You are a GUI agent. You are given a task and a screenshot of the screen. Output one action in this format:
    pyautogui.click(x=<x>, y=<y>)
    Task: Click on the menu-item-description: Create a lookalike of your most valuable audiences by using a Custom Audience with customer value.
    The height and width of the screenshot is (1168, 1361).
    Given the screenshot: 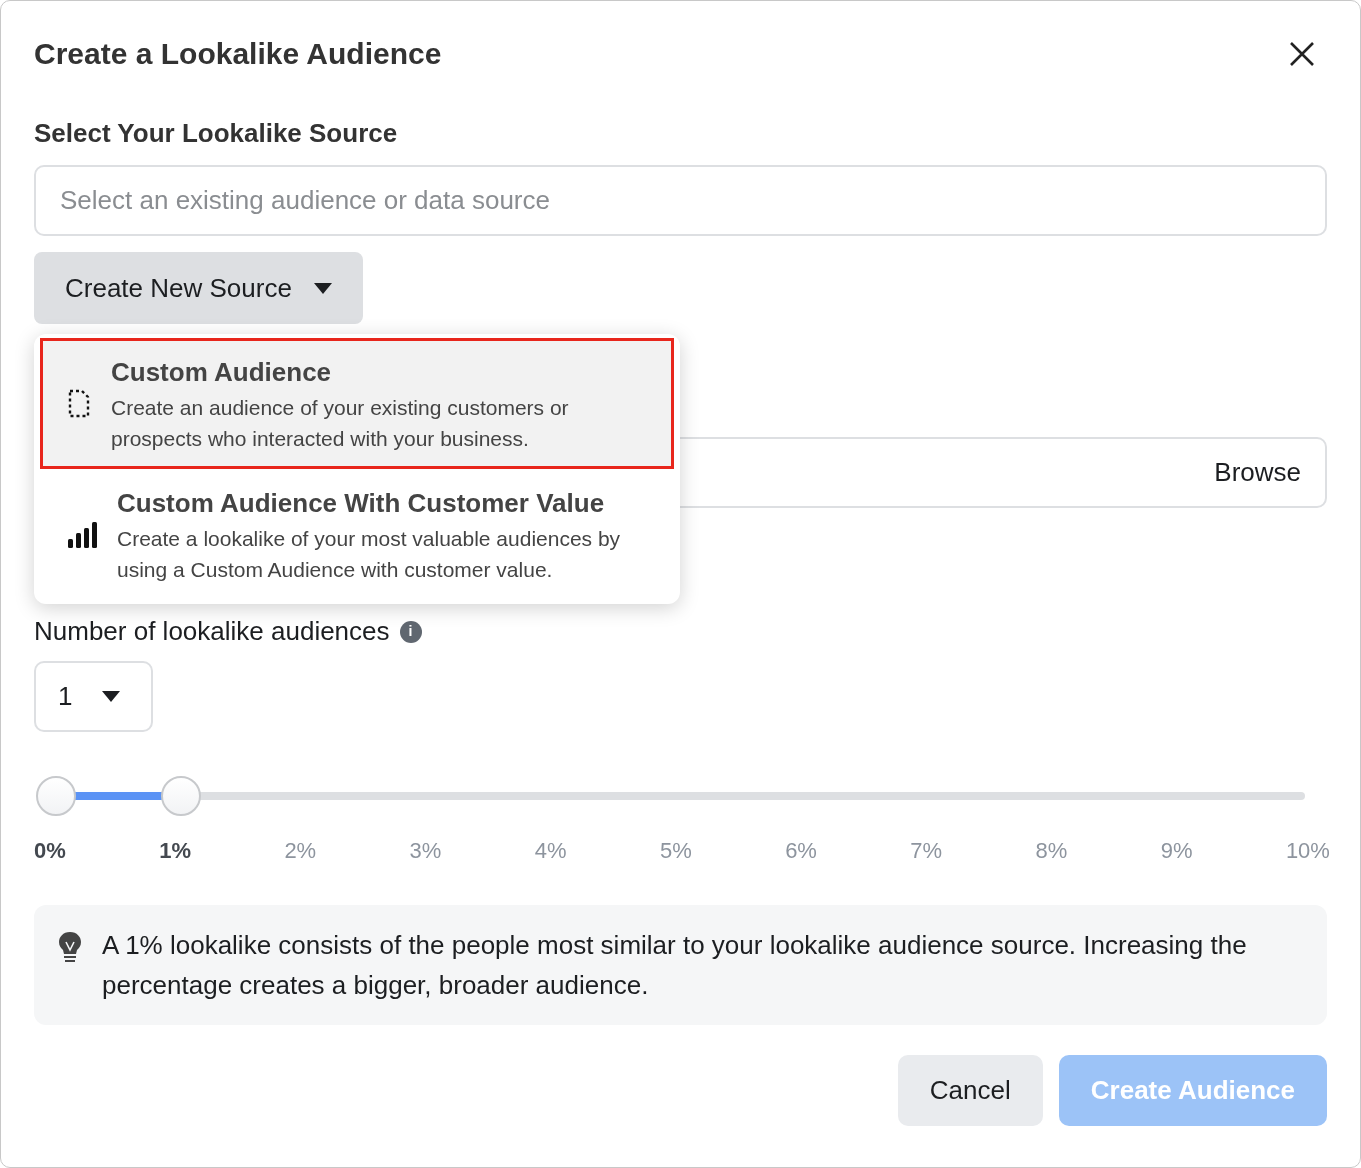 What is the action you would take?
    pyautogui.click(x=369, y=554)
    